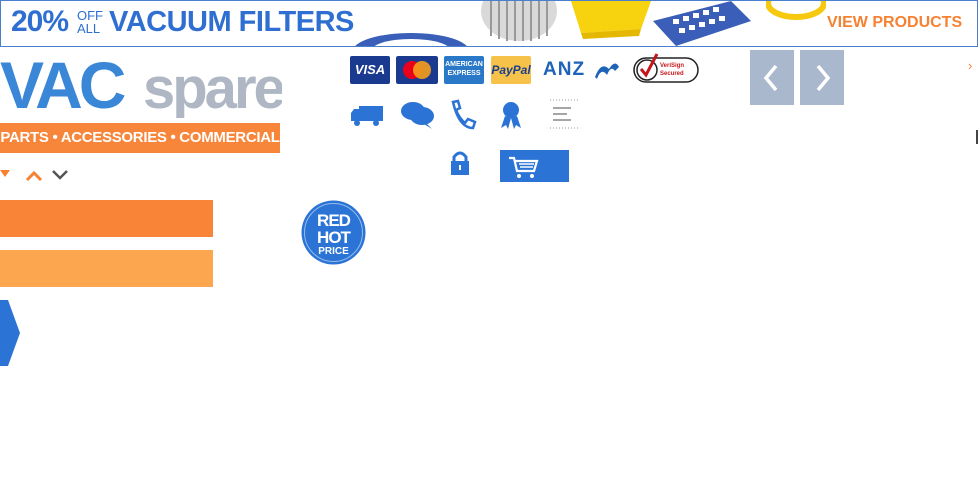  I want to click on anz-logo: ANZ, so click(583, 70).